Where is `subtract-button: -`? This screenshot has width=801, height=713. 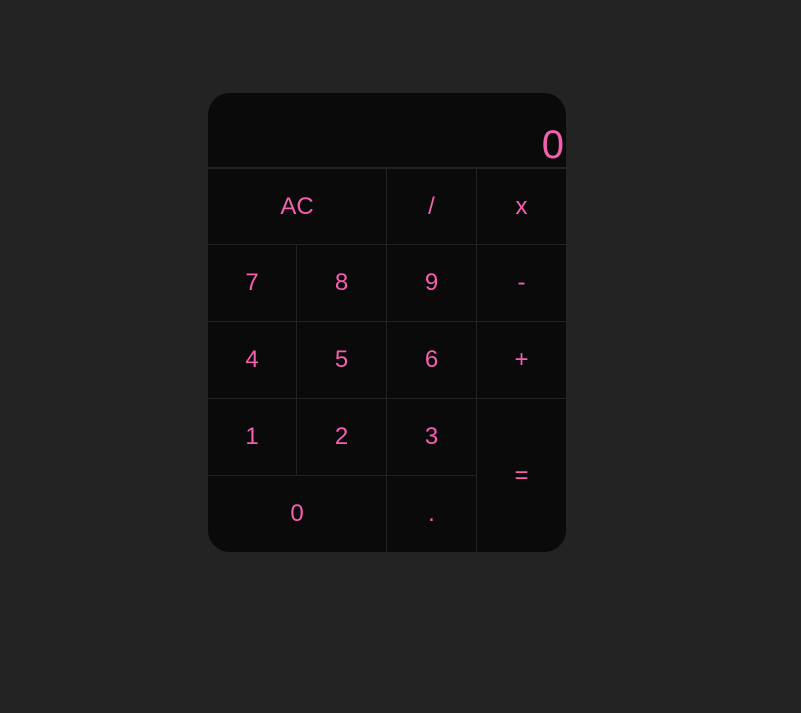
subtract-button: - is located at coordinates (521, 283).